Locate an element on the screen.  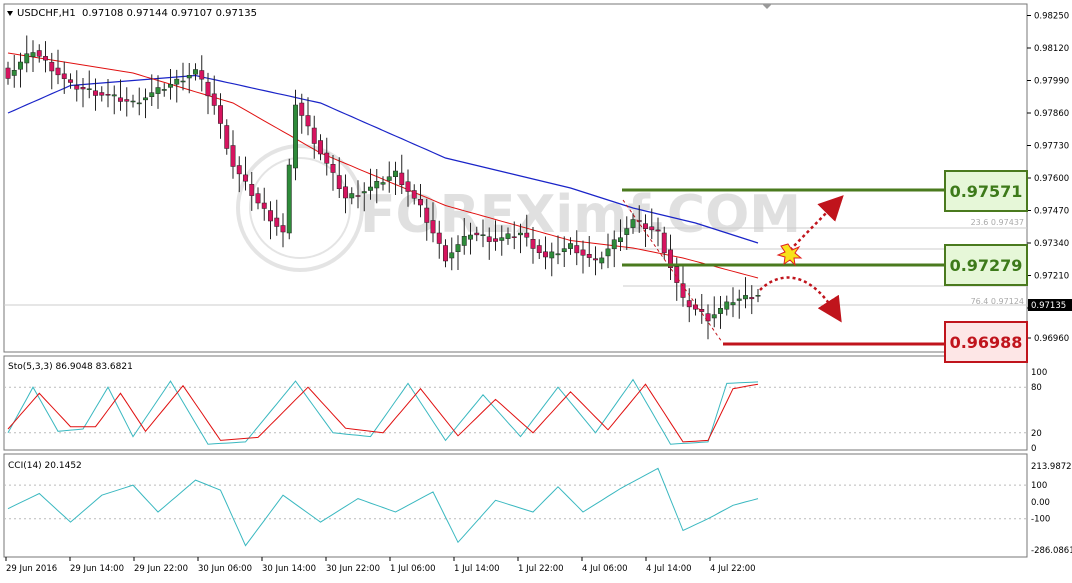
time-tick-label: 4 Jul 14:00 is located at coordinates (669, 569).